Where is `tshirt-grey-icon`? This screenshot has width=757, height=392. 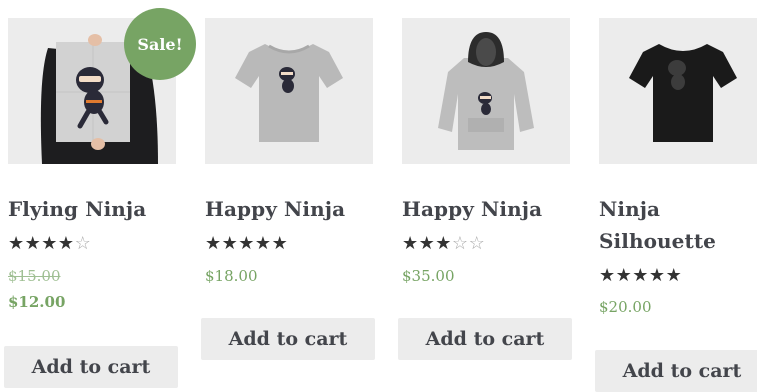 tshirt-grey-icon is located at coordinates (289, 91).